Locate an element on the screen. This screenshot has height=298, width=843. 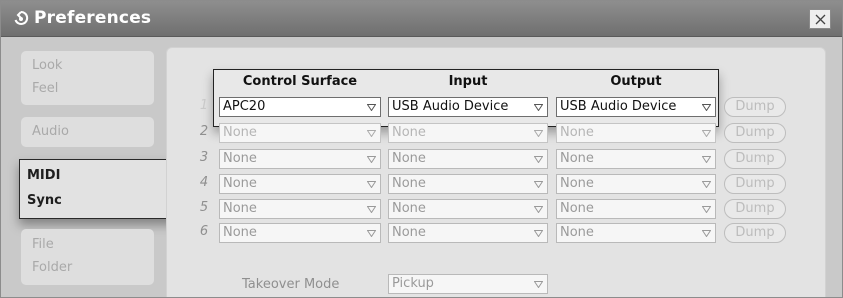
row-number: 4 is located at coordinates (204, 182).